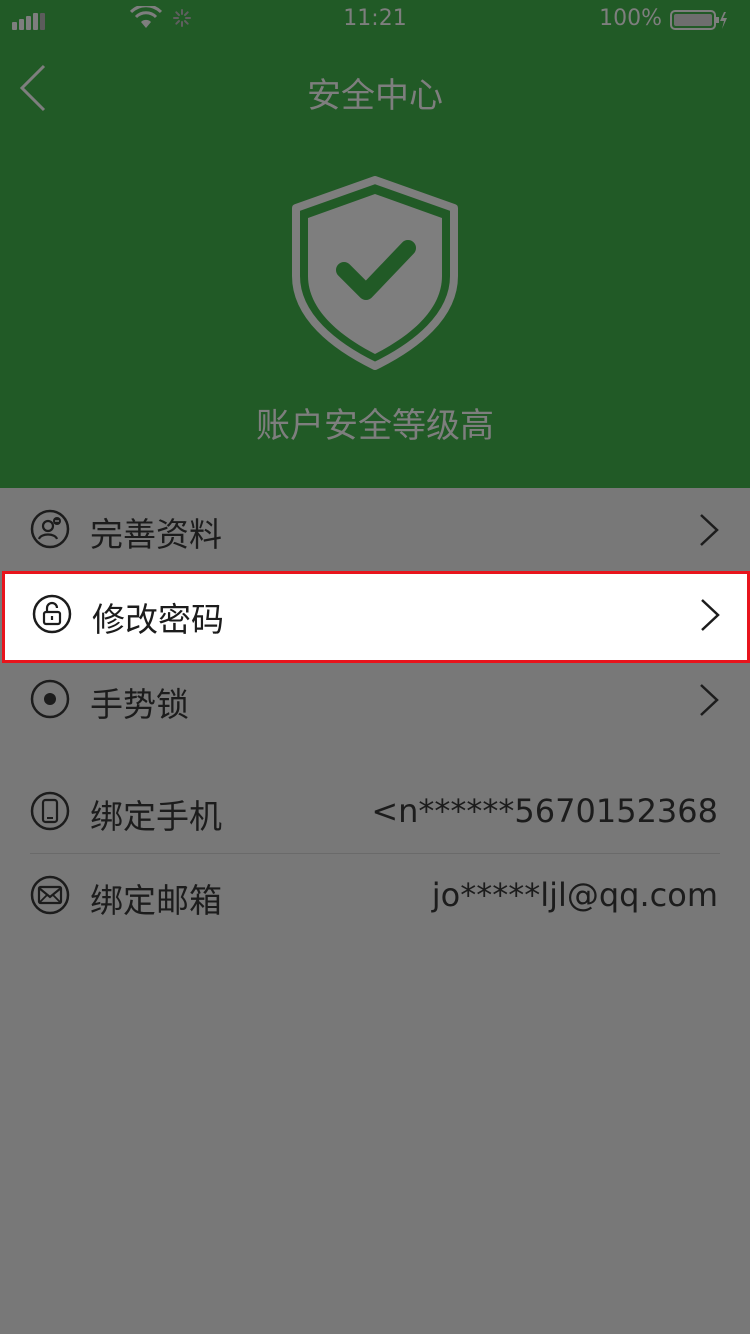 The width and height of the screenshot is (750, 1334). What do you see at coordinates (158, 619) in the screenshot?
I see `change-password-label: 修改密码` at bounding box center [158, 619].